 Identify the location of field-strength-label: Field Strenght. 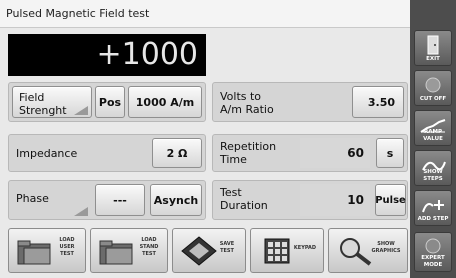
(43, 104).